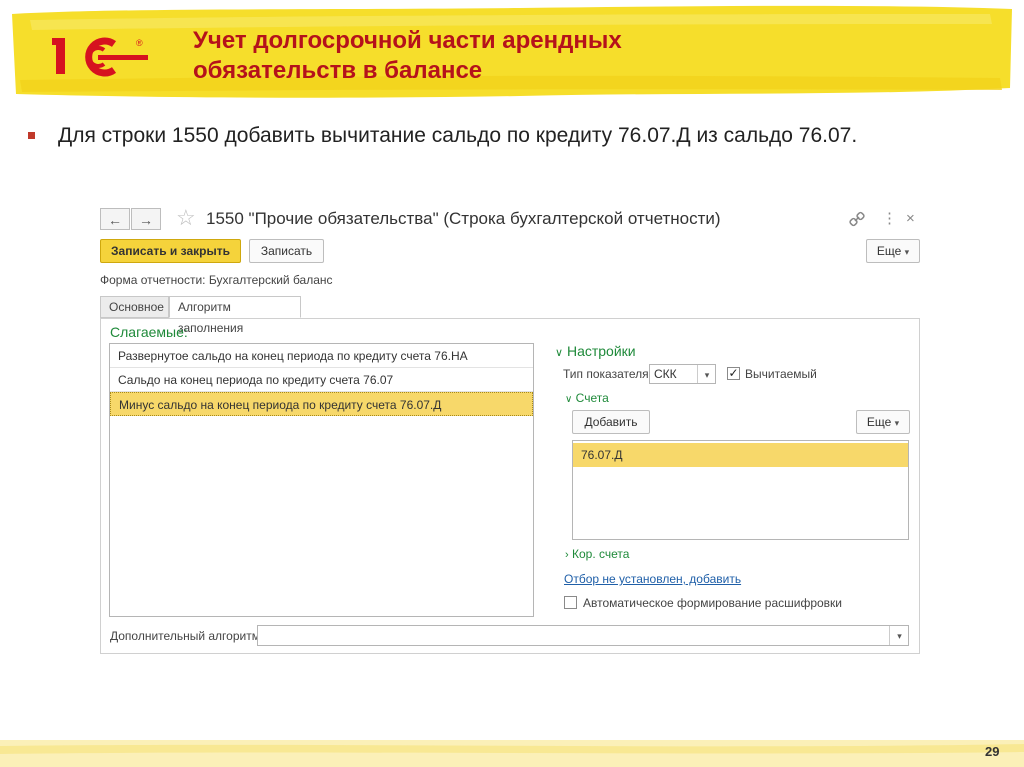 This screenshot has height=767, width=1024. I want to click on slide-title-line1: Учет долгосрочной части арендных, so click(407, 40).